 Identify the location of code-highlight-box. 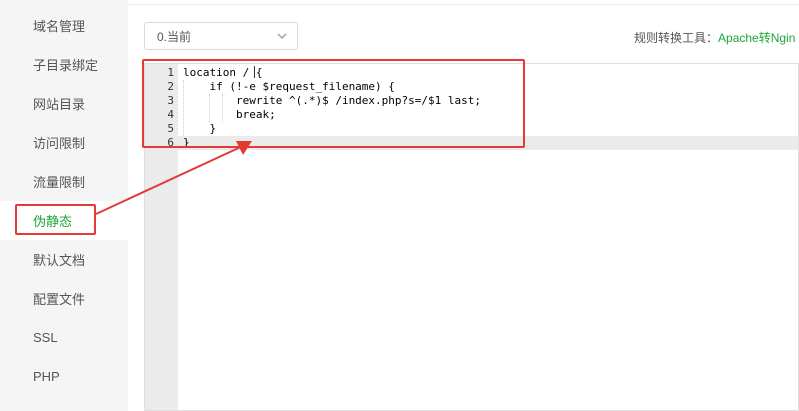
(333, 103).